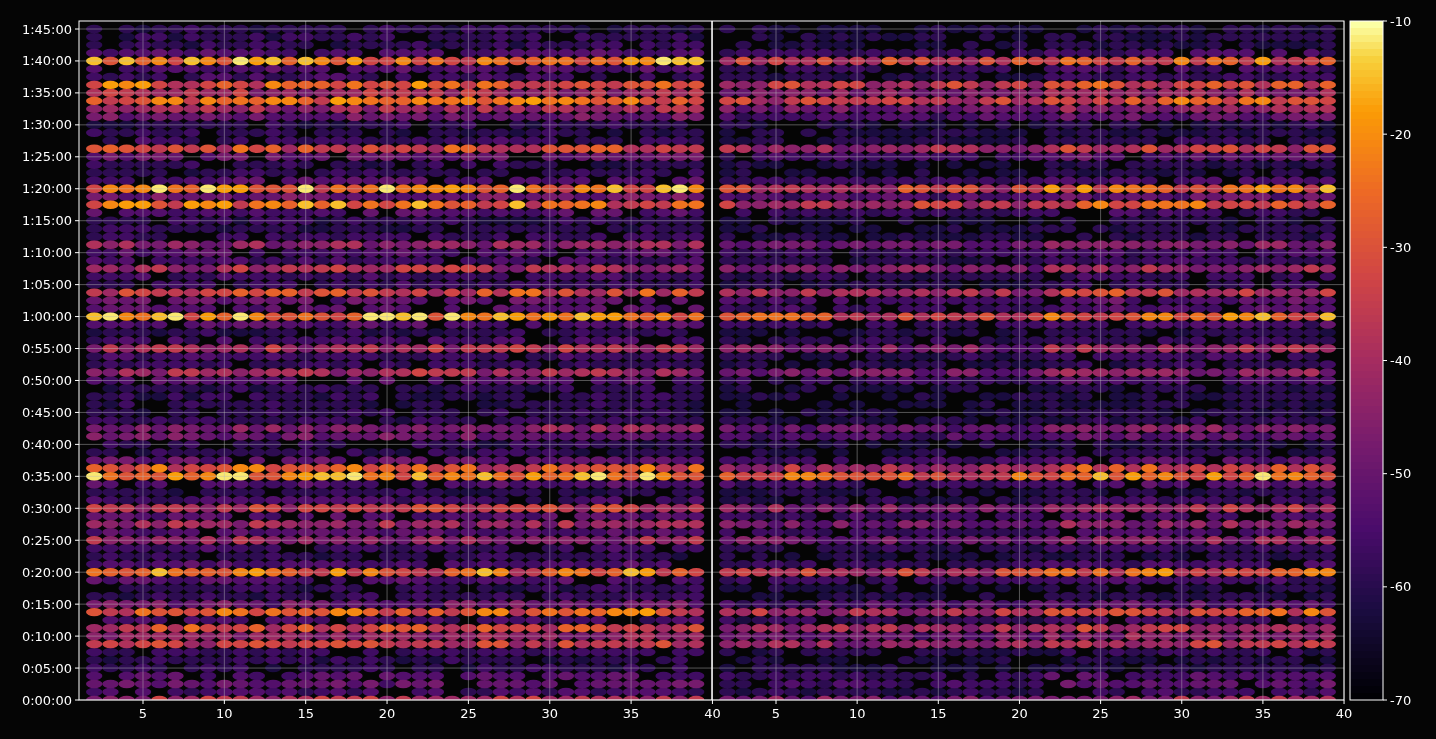 The image size is (1436, 739). What do you see at coordinates (46, 221) in the screenshot?
I see `axis-tick-label: 1:15:00` at bounding box center [46, 221].